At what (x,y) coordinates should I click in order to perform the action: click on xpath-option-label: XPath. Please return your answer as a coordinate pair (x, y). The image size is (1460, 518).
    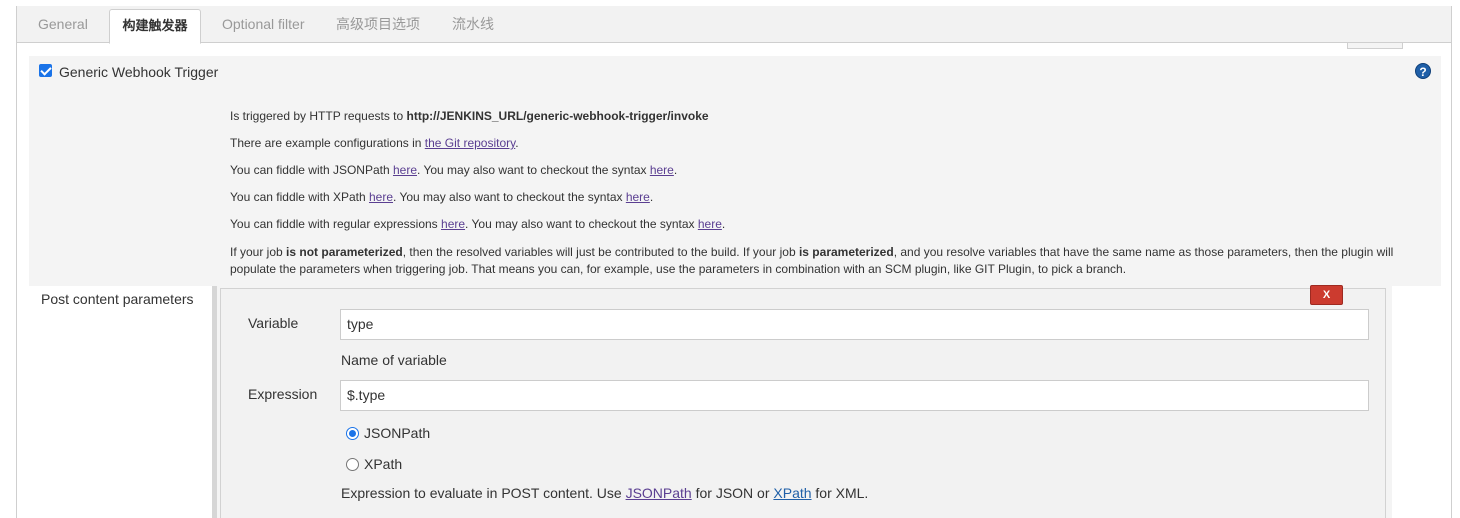
    Looking at the image, I should click on (383, 464).